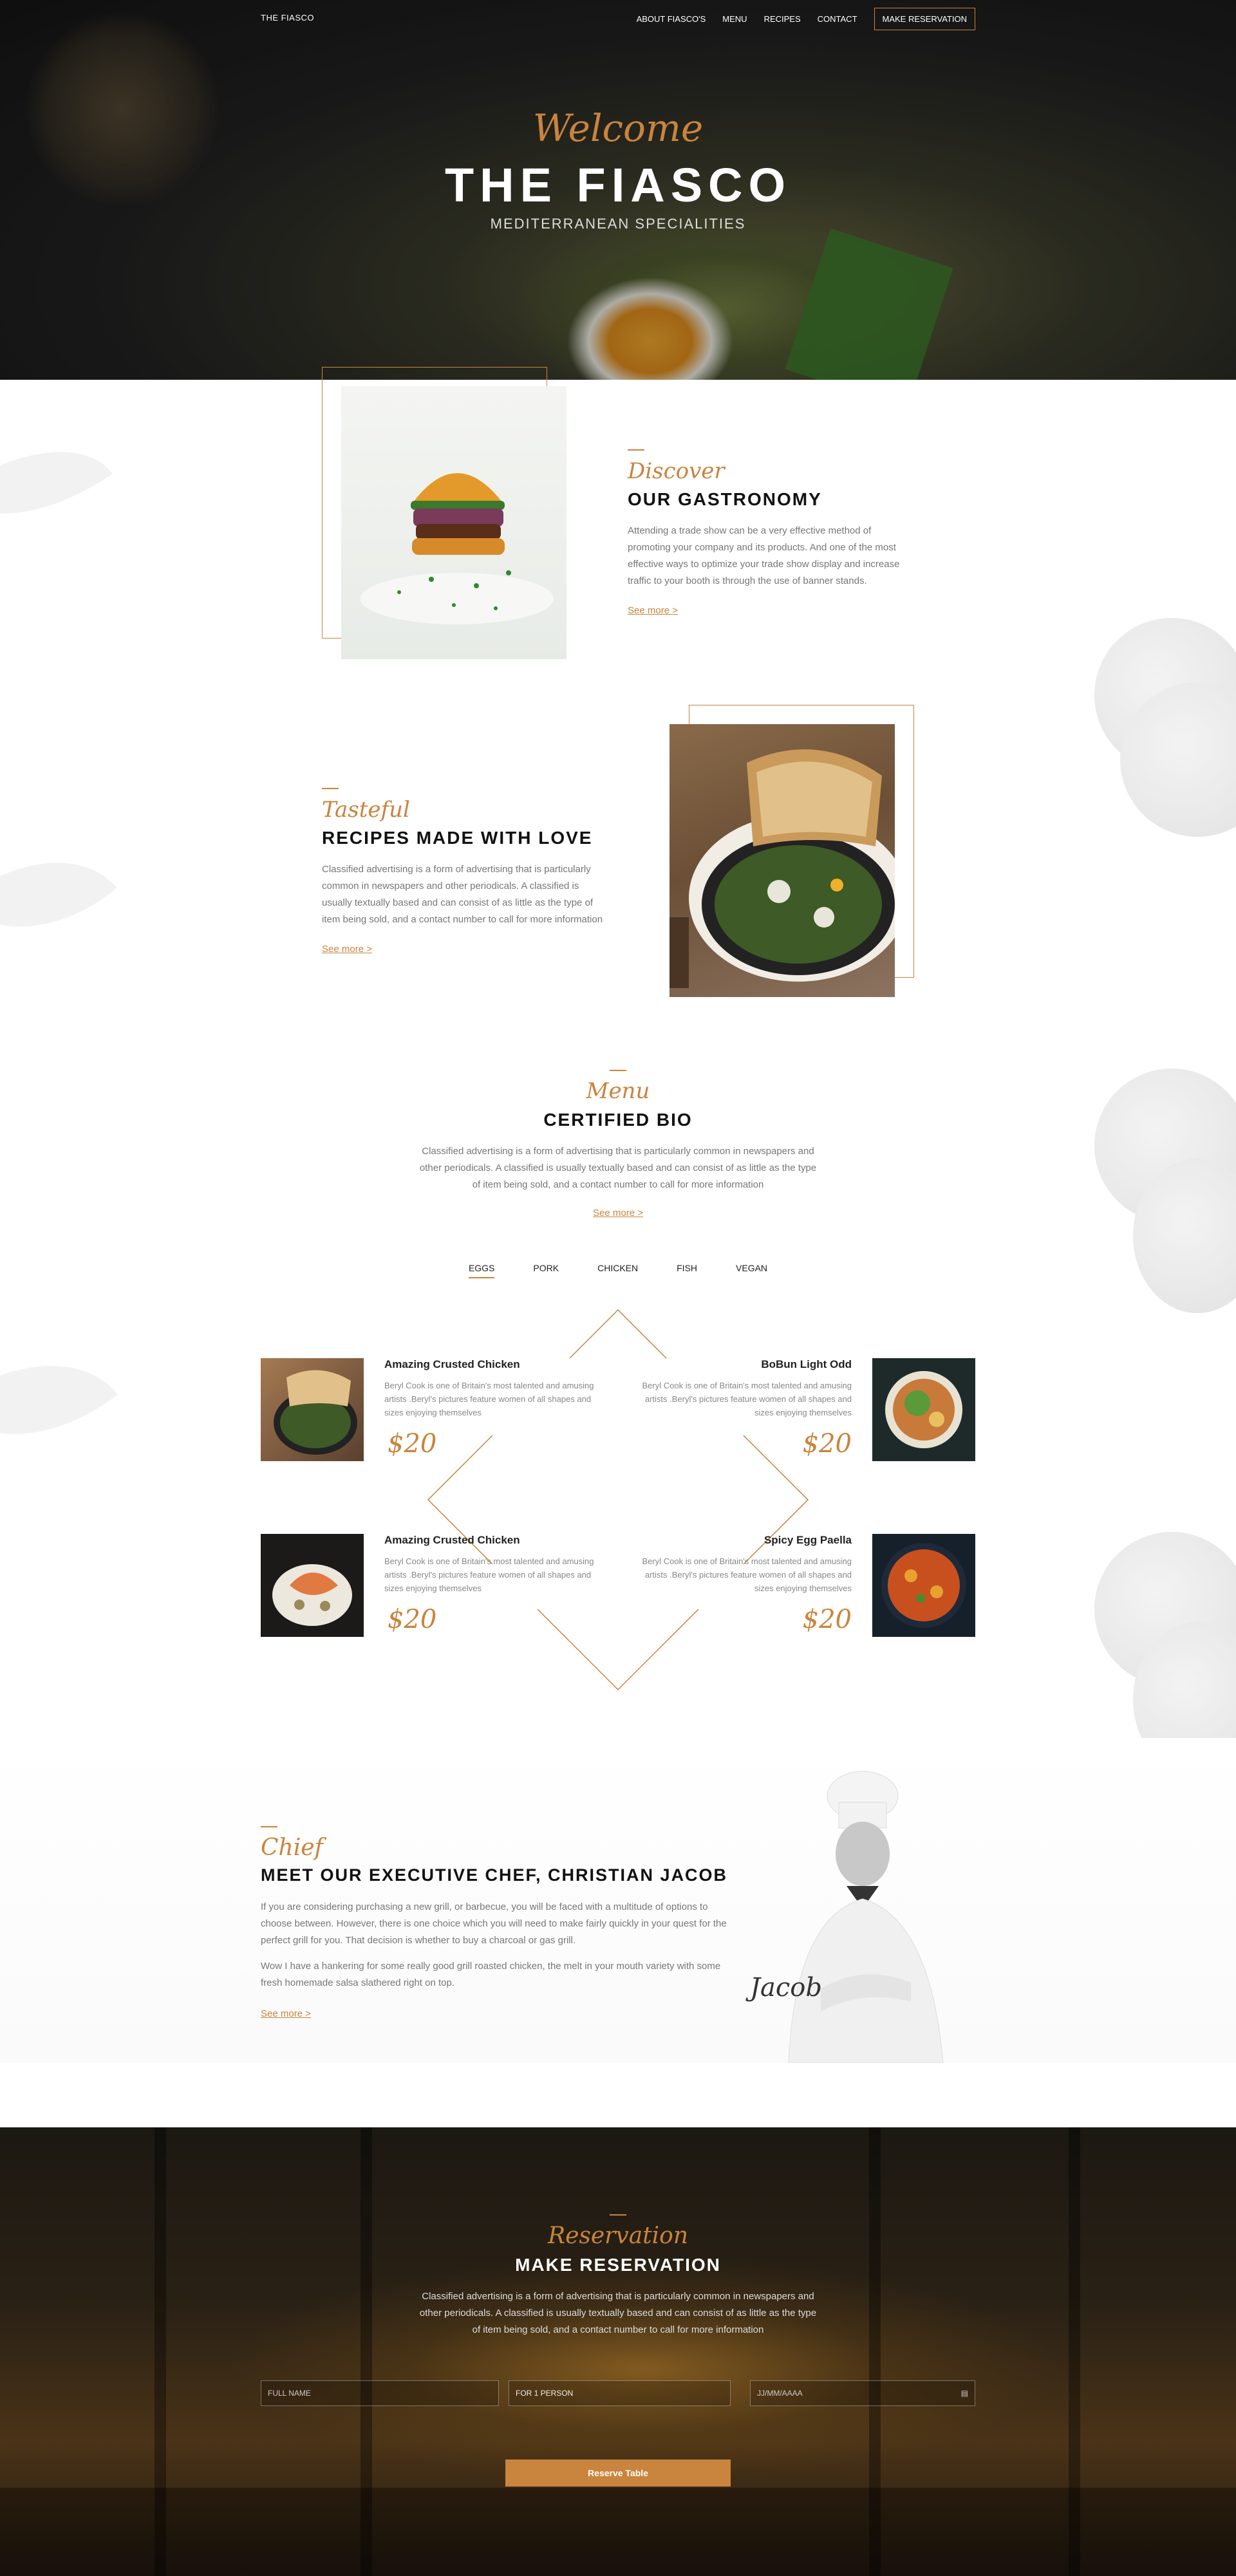 This screenshot has height=2576, width=1236. I want to click on tab-chicken: CHICKEN, so click(617, 1270).